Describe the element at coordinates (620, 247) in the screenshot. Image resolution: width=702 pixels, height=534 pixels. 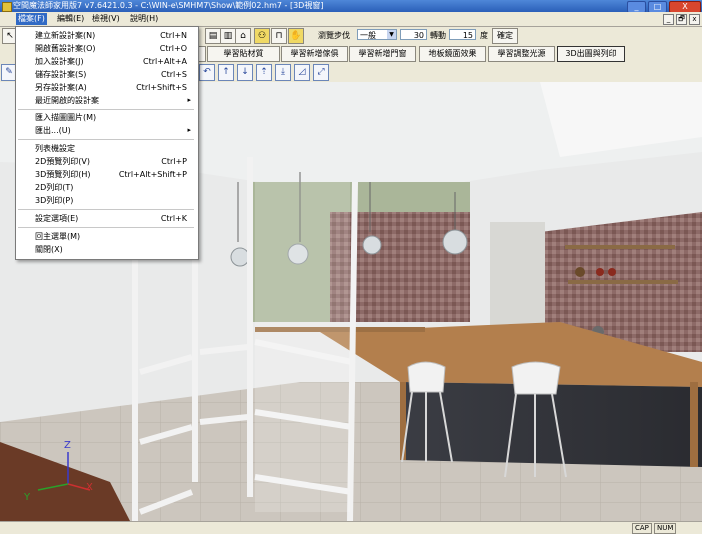
I see `shelf-upper` at that location.